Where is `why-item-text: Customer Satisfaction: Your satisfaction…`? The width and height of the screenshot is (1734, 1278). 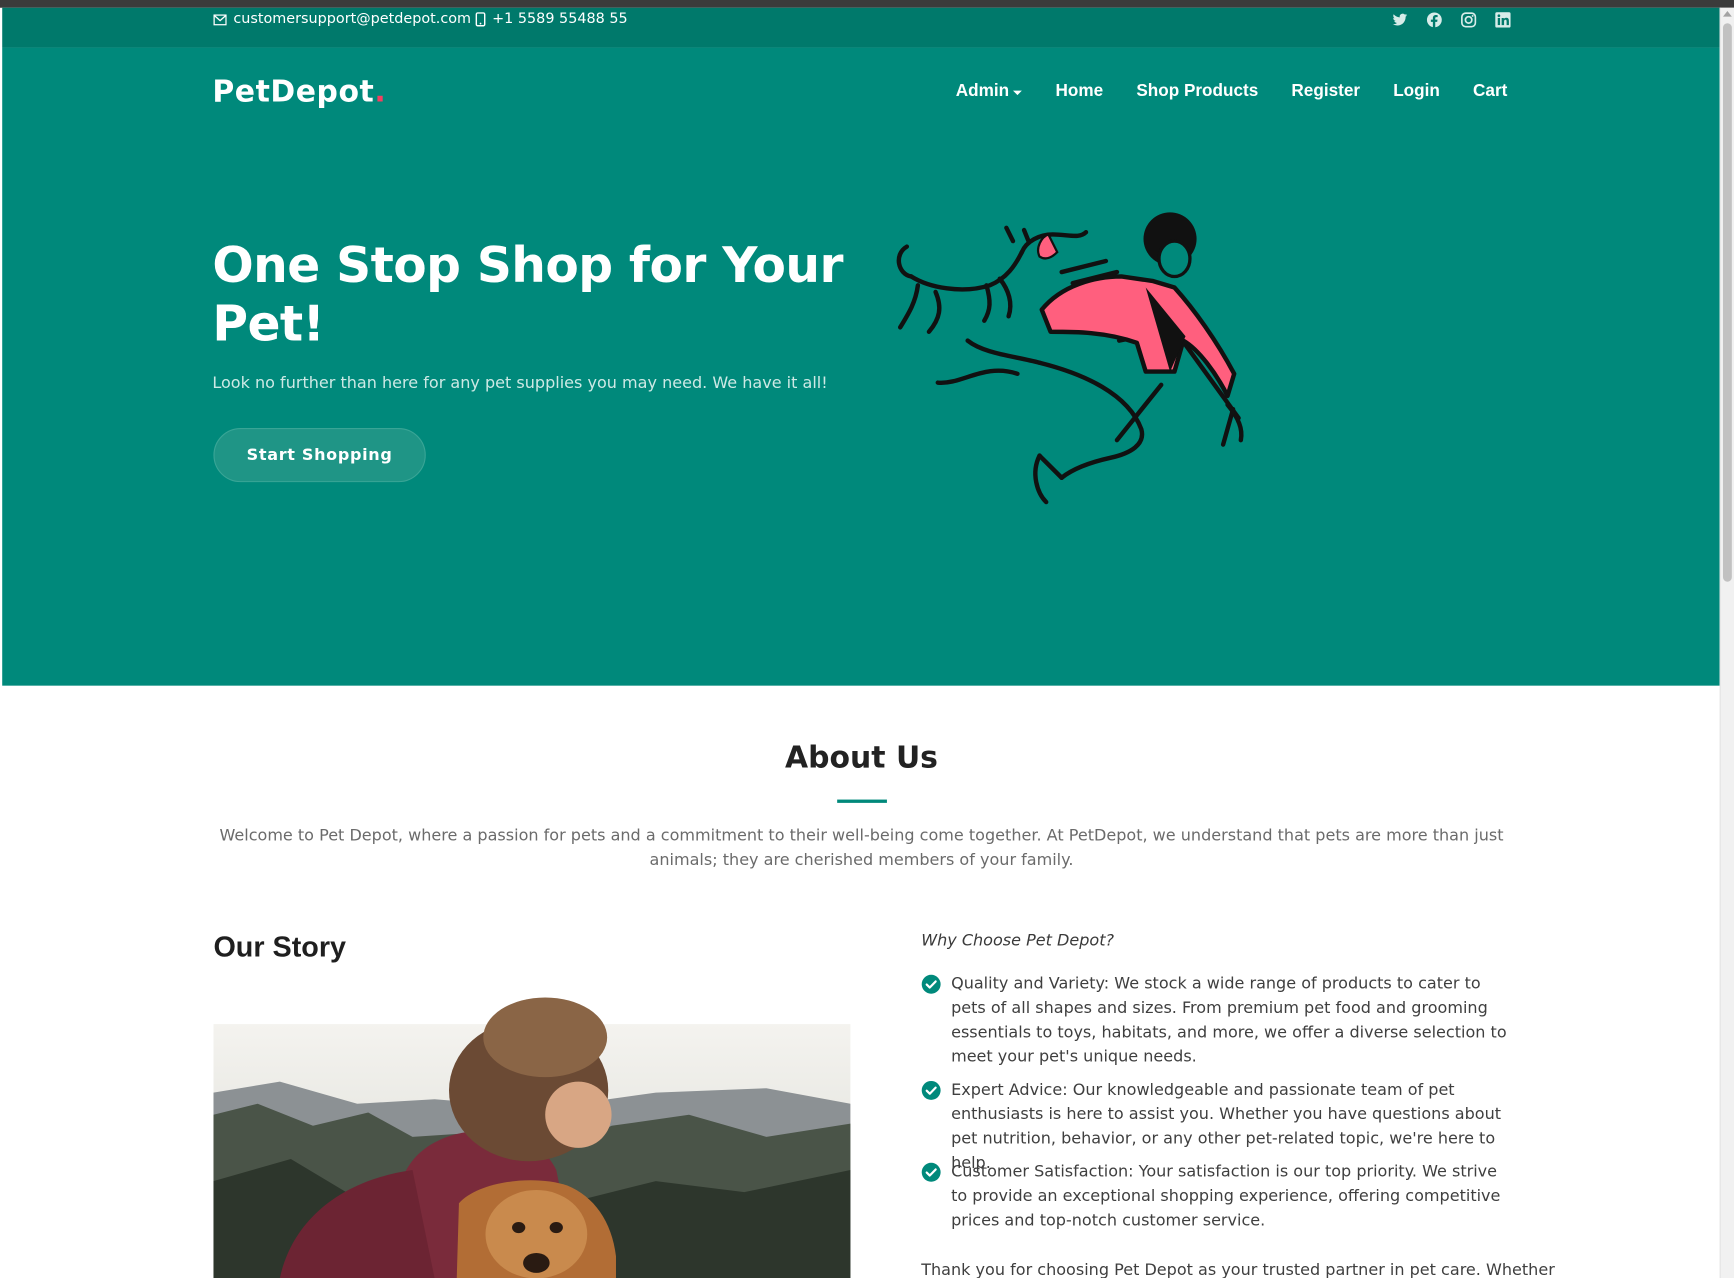
why-item-text: Customer Satisfaction: Your satisfaction… is located at coordinates (1226, 1196).